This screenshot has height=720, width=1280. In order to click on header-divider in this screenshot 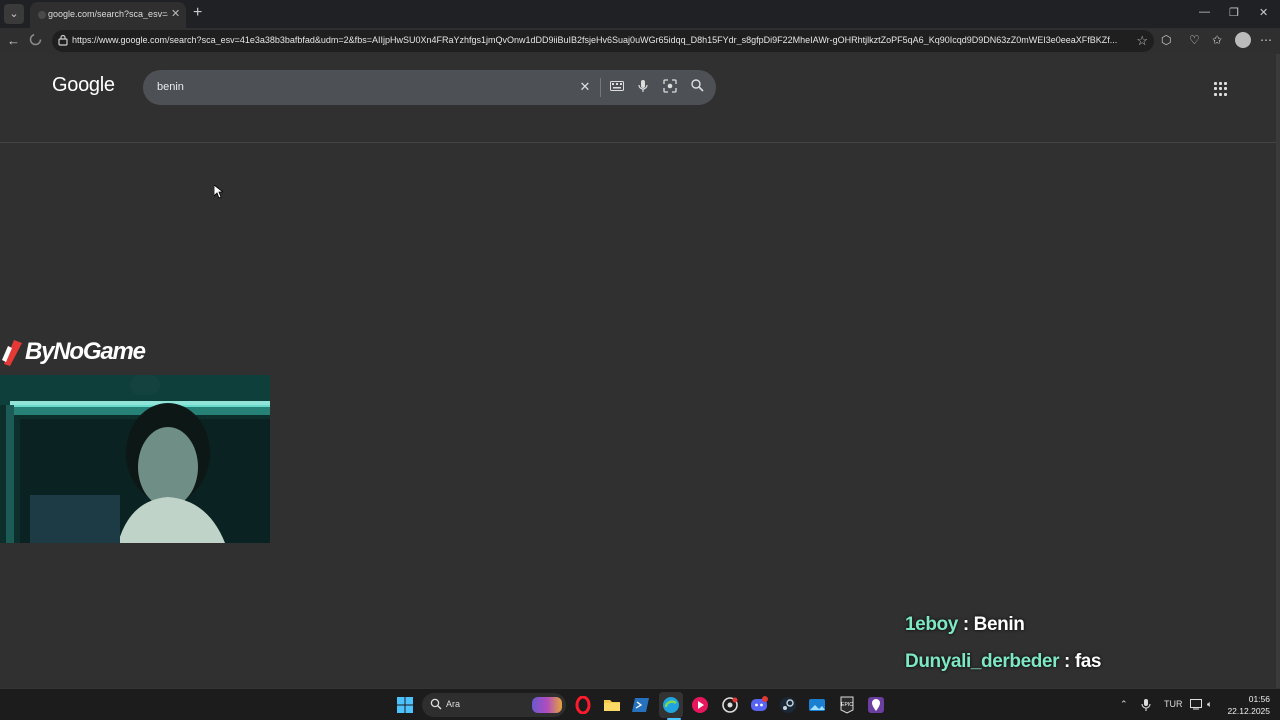, I will do `click(638, 142)`.